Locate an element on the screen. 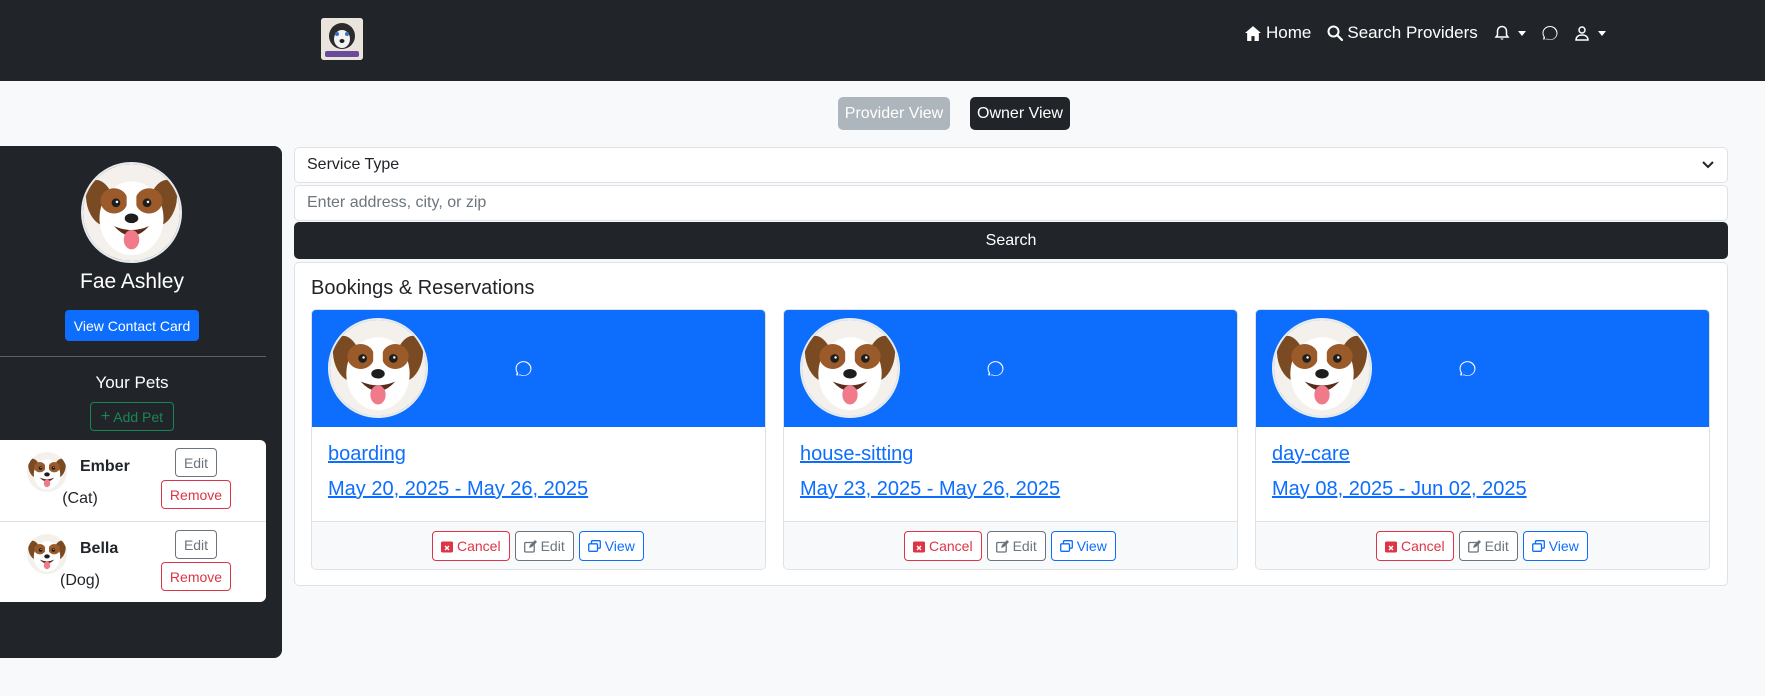 Image resolution: width=1765 pixels, height=696 pixels. booking-service-link: house-sitting is located at coordinates (856, 454).